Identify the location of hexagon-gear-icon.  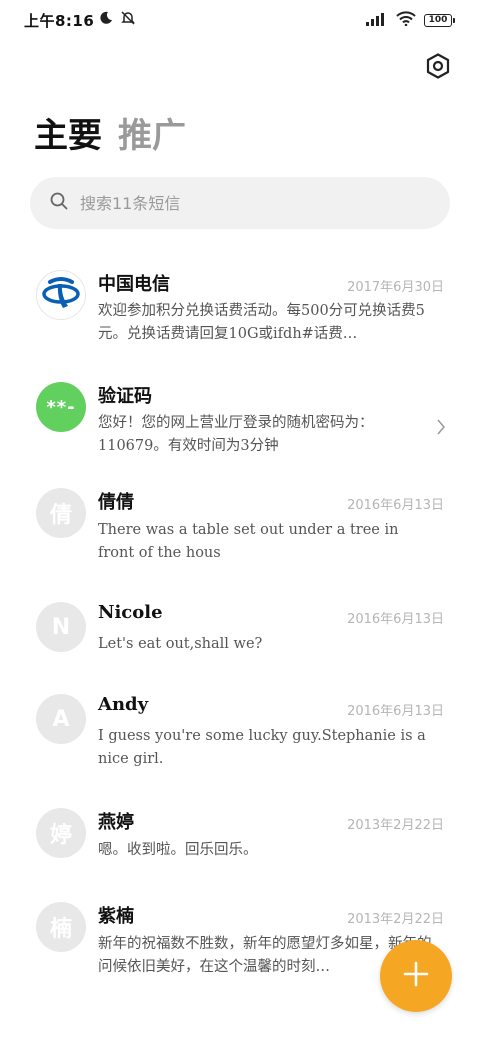
(438, 68).